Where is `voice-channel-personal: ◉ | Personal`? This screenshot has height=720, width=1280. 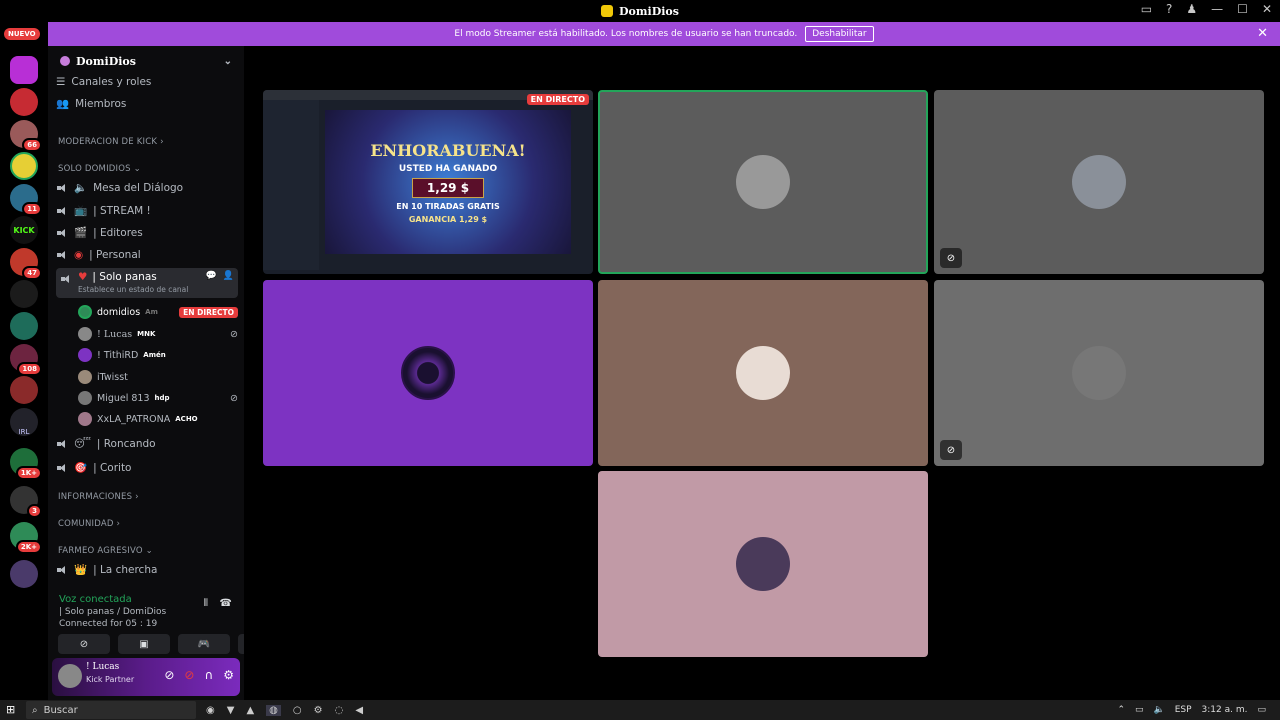 voice-channel-personal: ◉ | Personal is located at coordinates (147, 255).